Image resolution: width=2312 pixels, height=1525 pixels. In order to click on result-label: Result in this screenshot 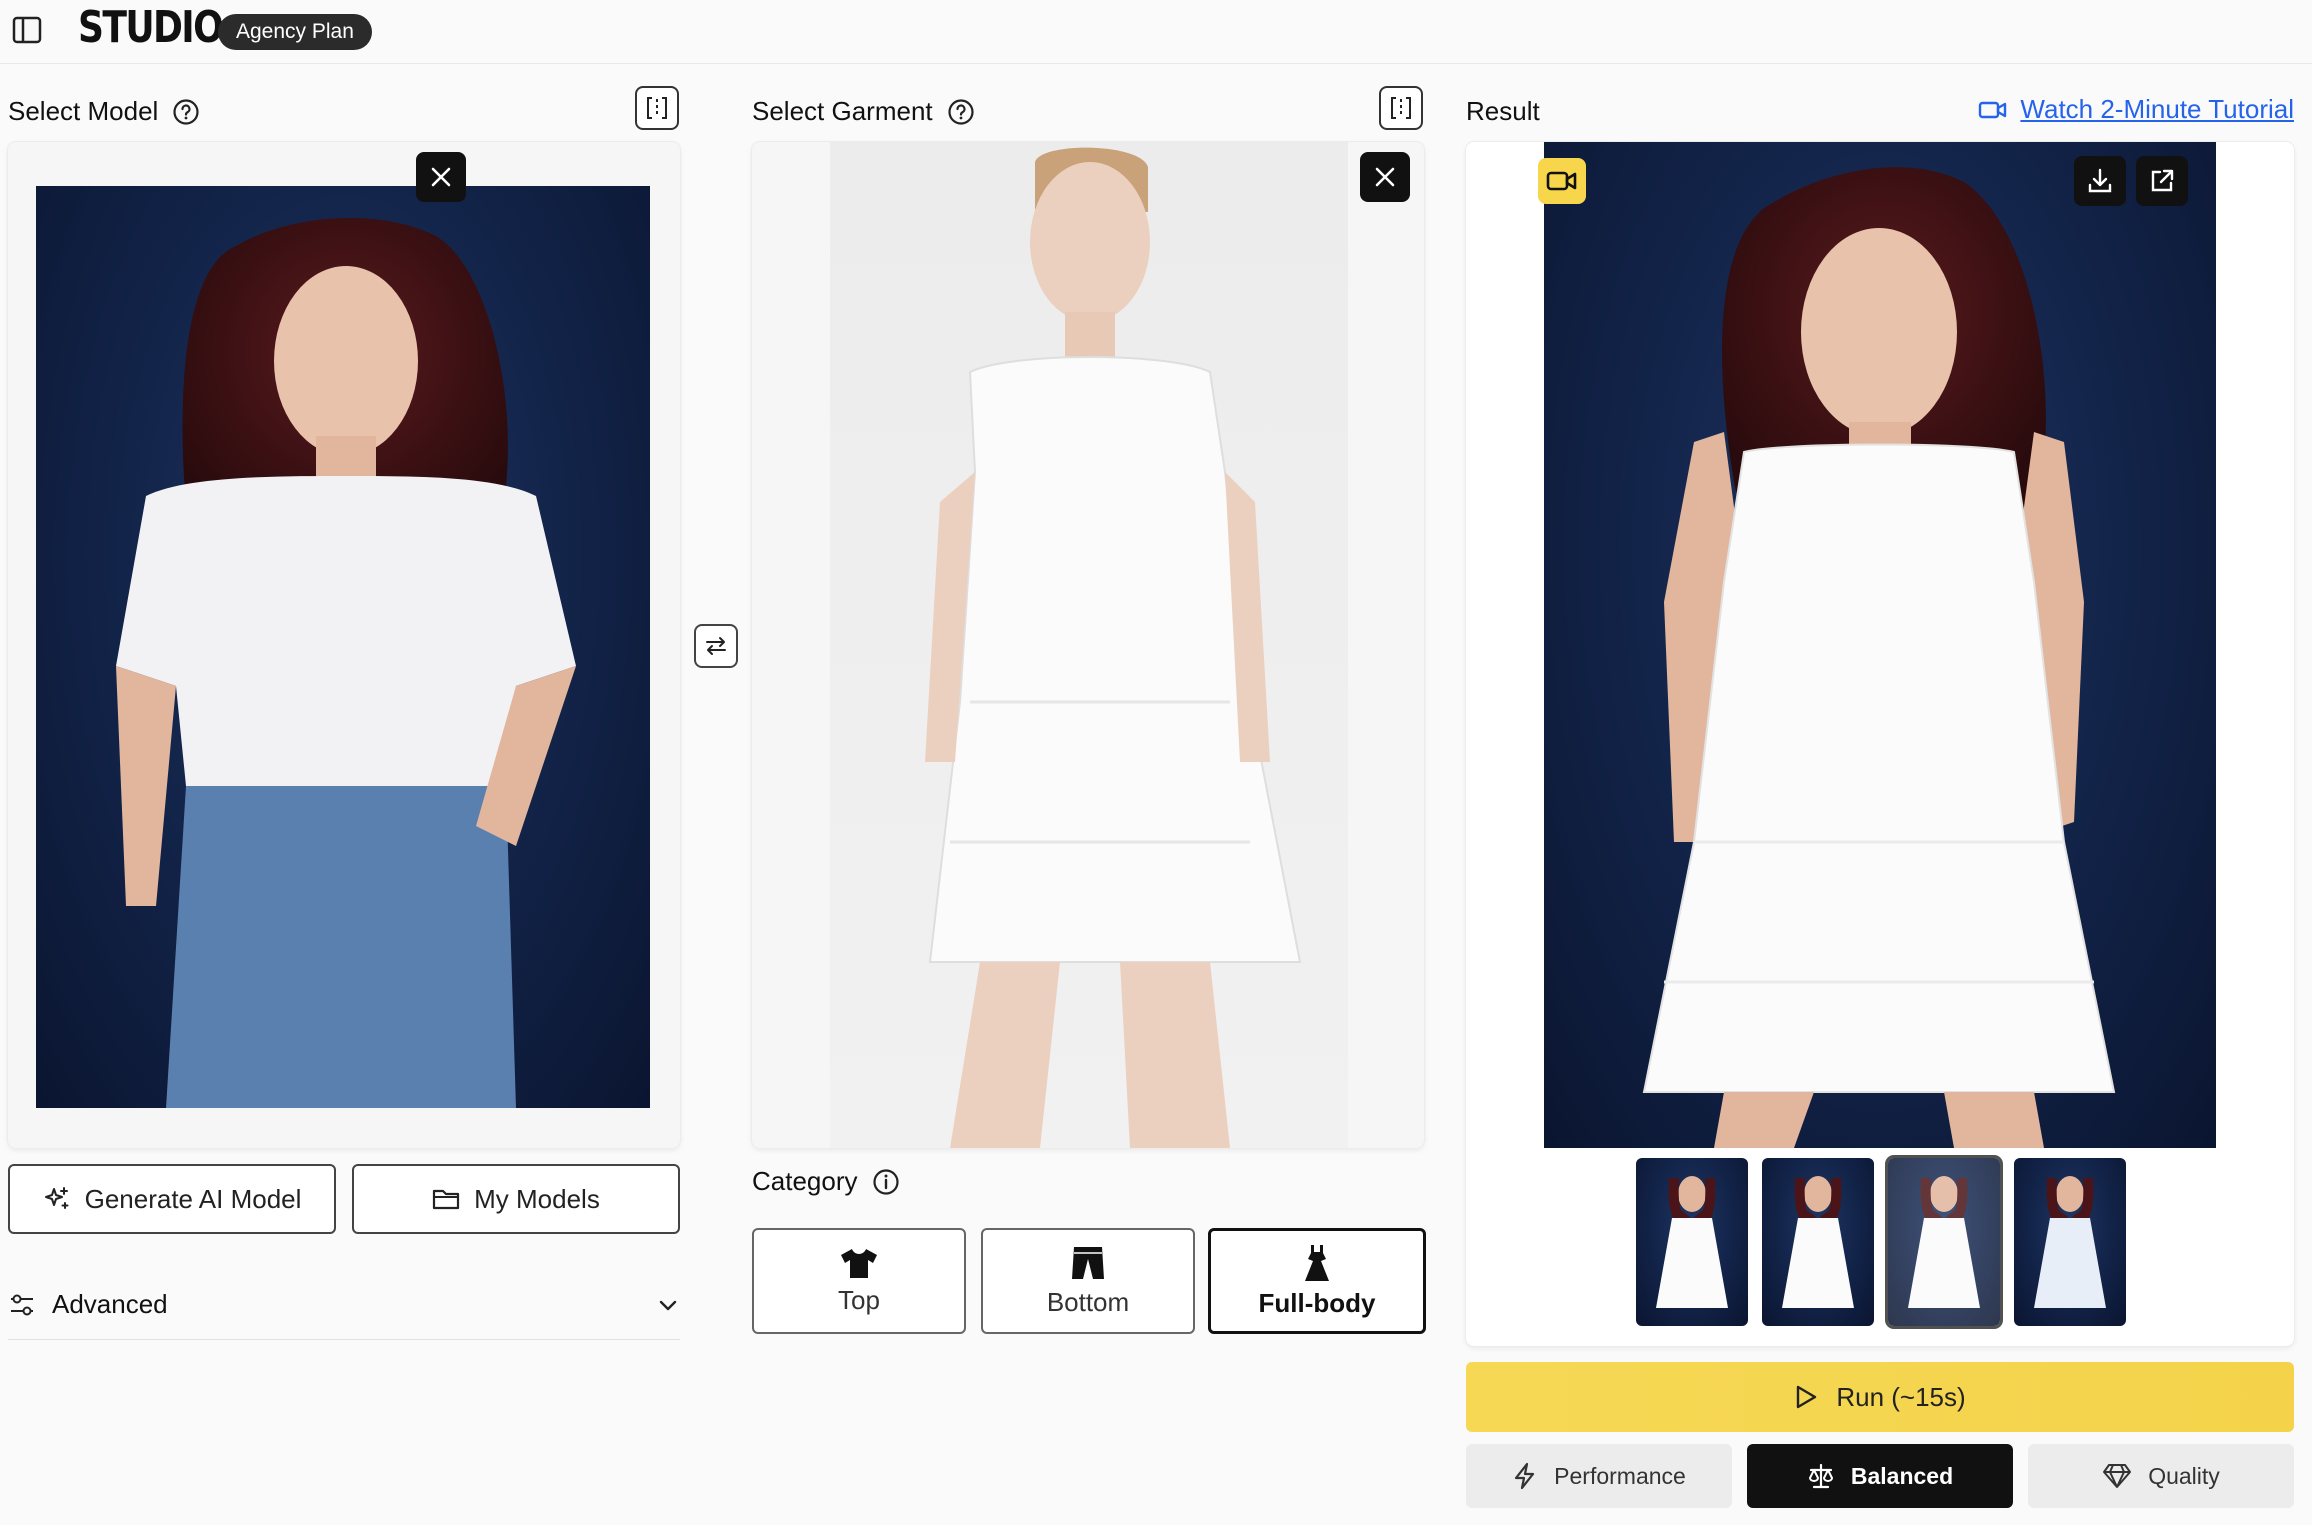, I will do `click(1503, 111)`.